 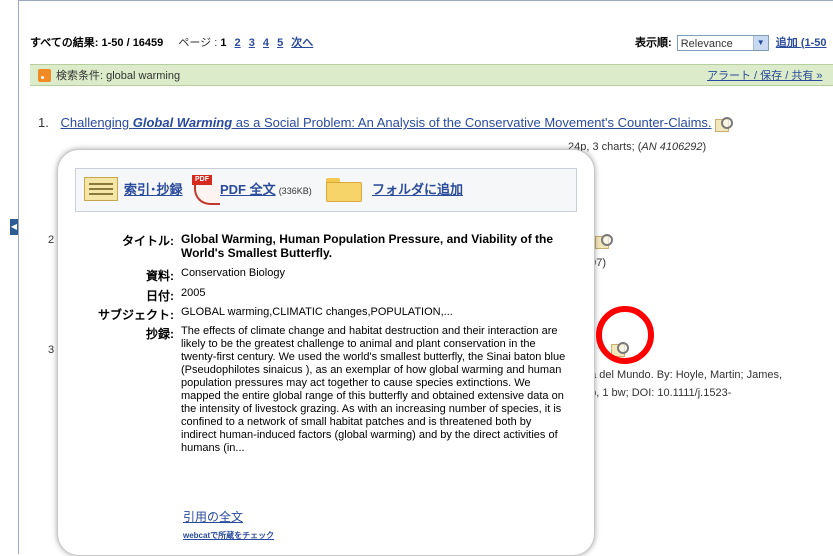 What do you see at coordinates (160, 334) in the screenshot?
I see `detail-key: 抄録:` at bounding box center [160, 334].